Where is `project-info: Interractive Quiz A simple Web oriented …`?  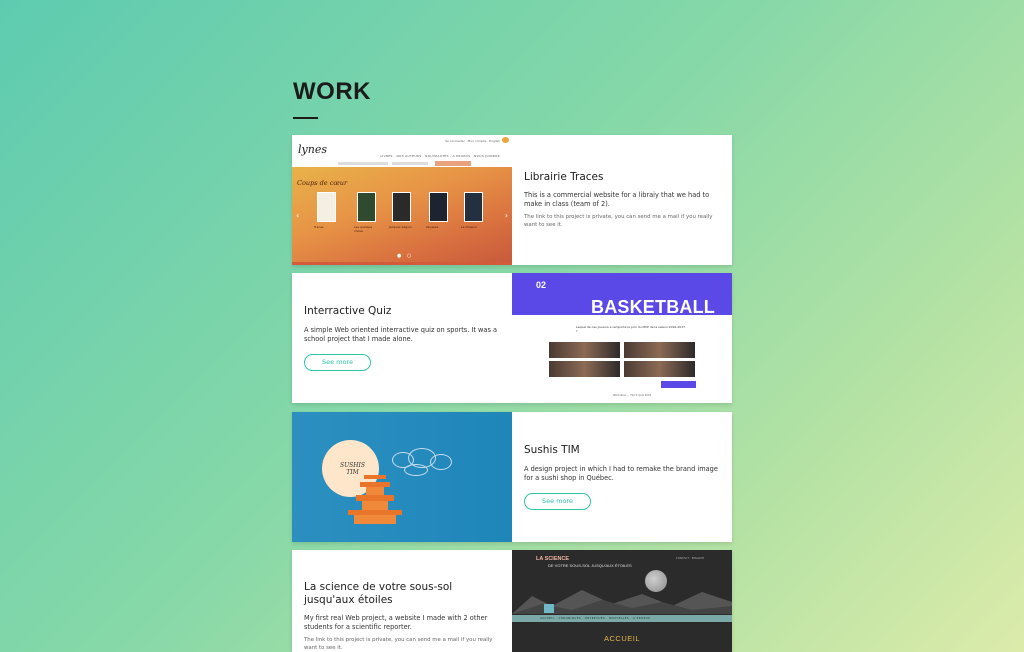
project-info: Interractive Quiz A simple Web oriented … is located at coordinates (402, 338).